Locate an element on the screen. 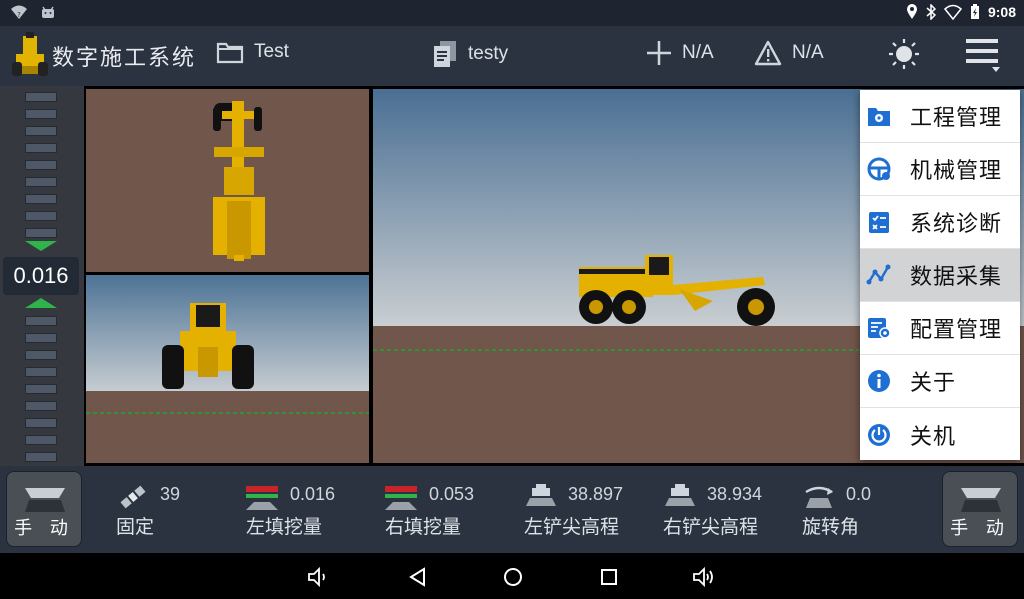 The image size is (1024, 599). bluetooth-icon is located at coordinates (931, 12).